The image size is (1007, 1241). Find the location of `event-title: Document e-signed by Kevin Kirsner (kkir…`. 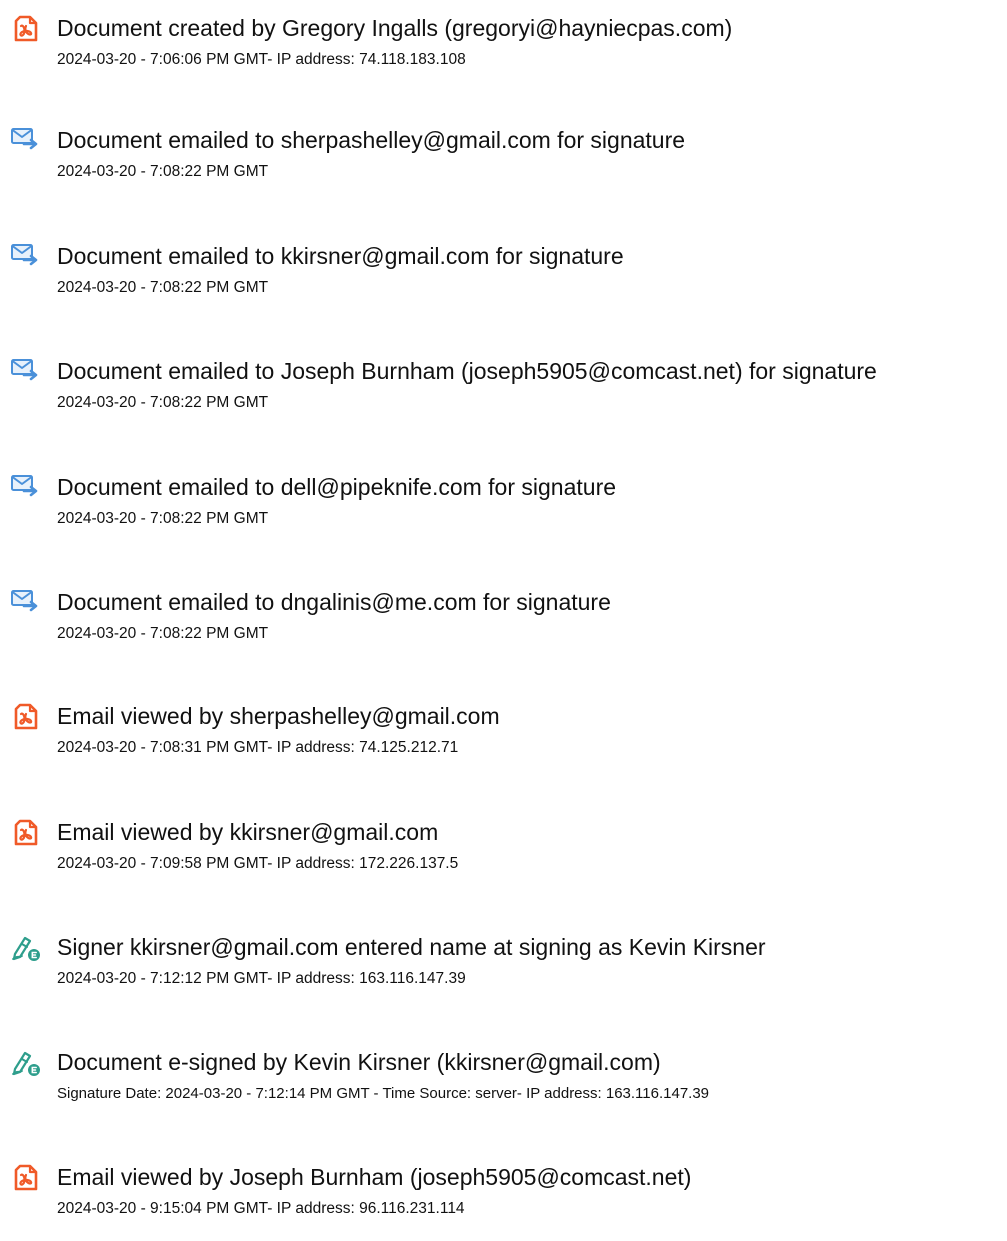

event-title: Document e-signed by Kevin Kirsner (kkir… is located at coordinates (359, 1062).